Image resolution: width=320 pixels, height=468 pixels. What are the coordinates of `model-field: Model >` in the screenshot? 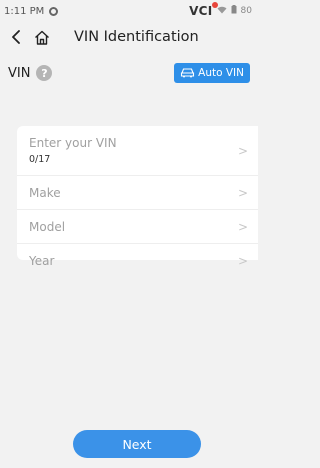 It's located at (137, 227).